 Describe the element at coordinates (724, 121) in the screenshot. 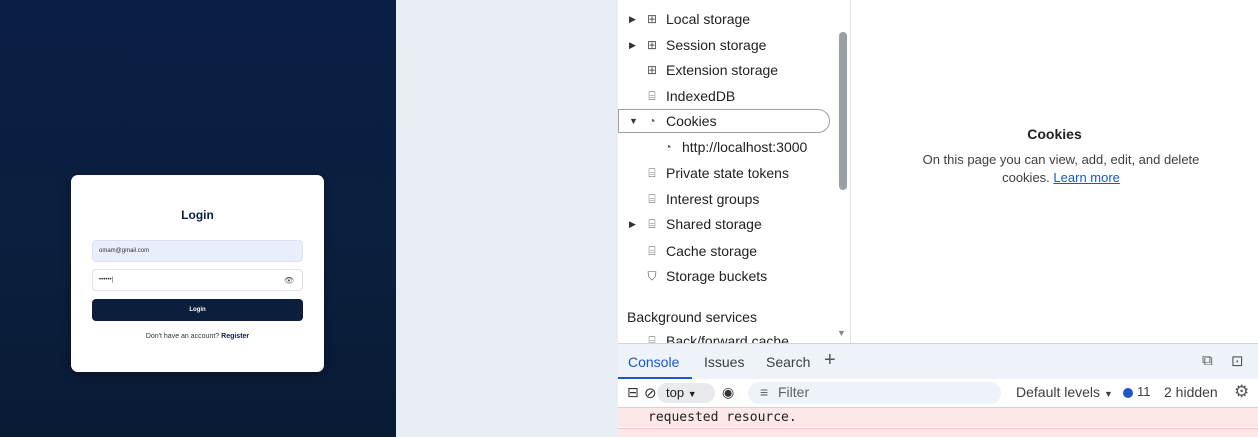

I see `tree-item-cookies: ▼ ◔ Cookies` at that location.